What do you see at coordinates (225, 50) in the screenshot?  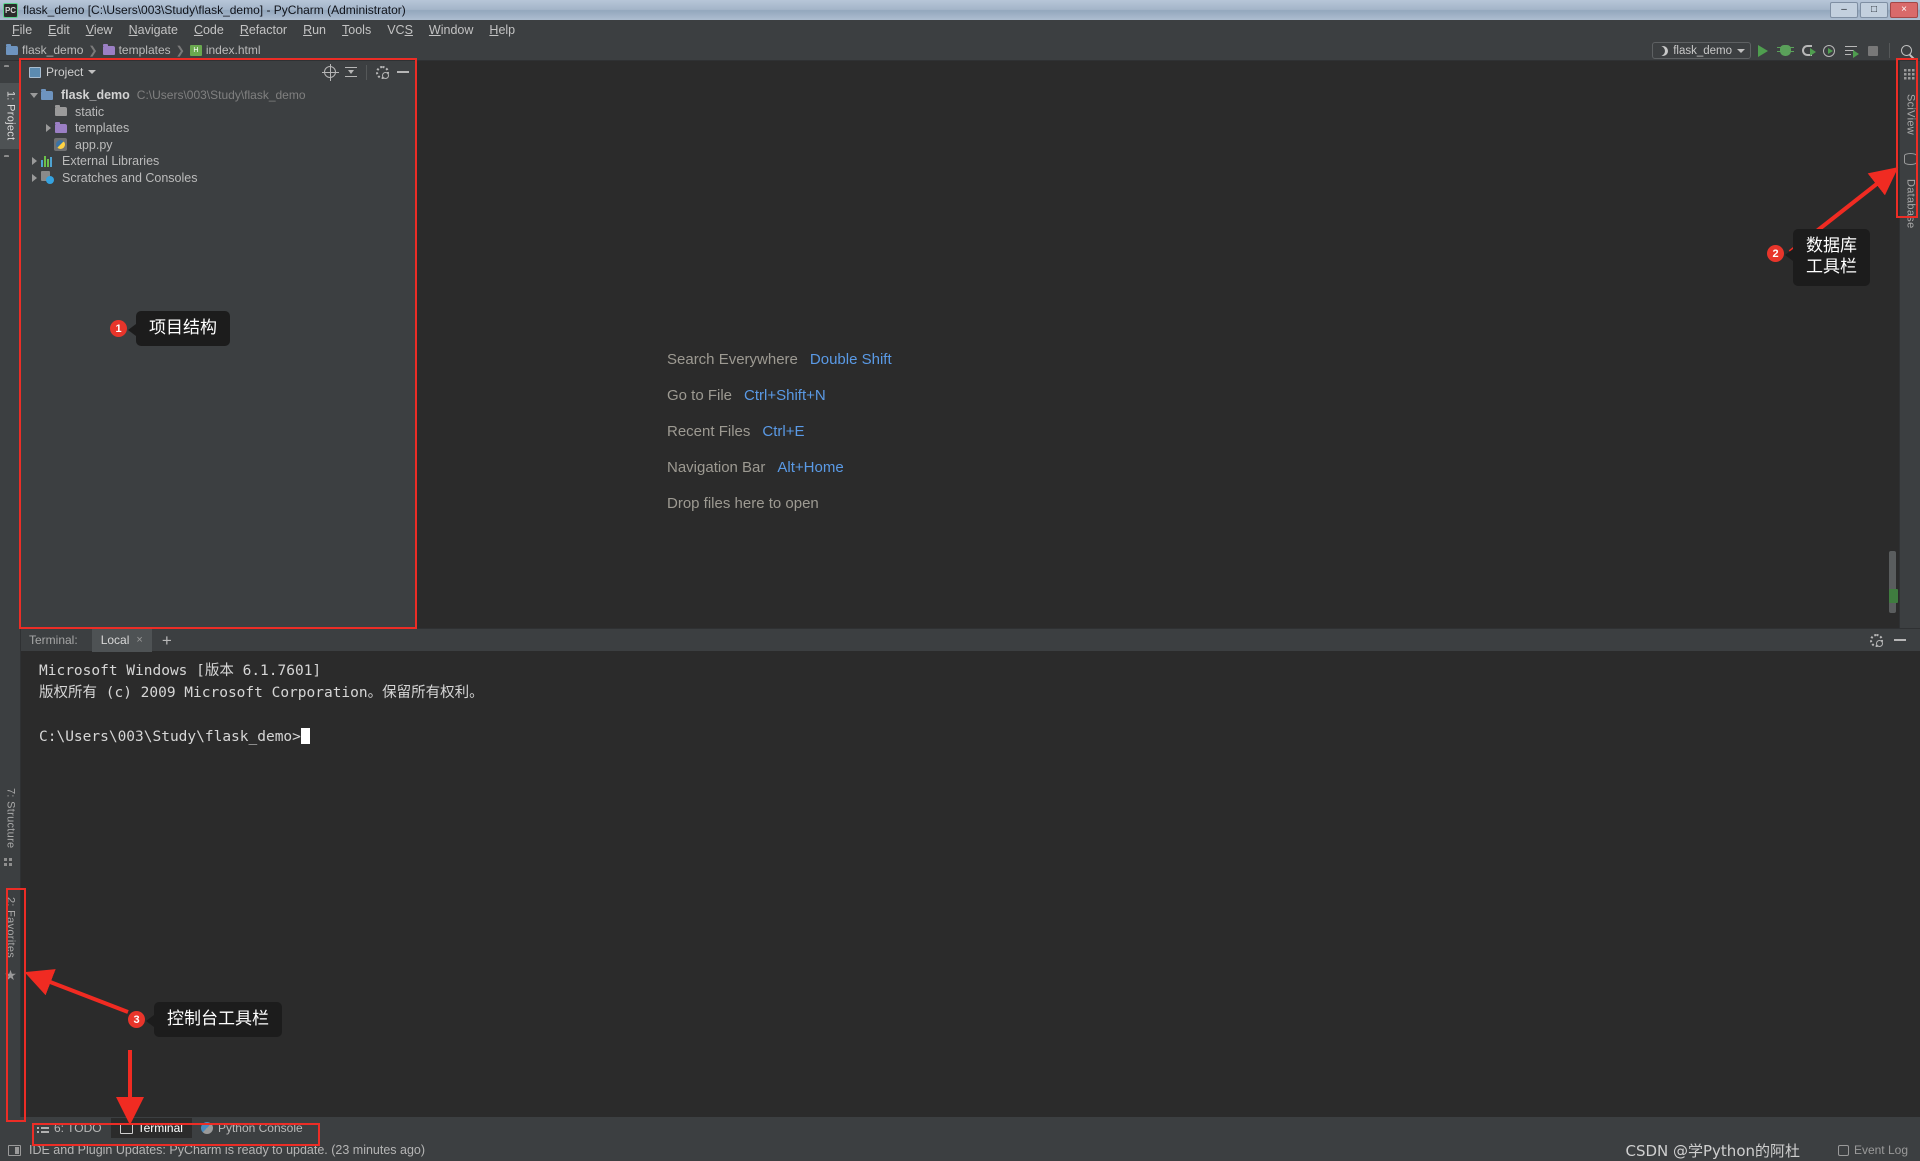 I see `breadcrumb-index-html: H index.html` at bounding box center [225, 50].